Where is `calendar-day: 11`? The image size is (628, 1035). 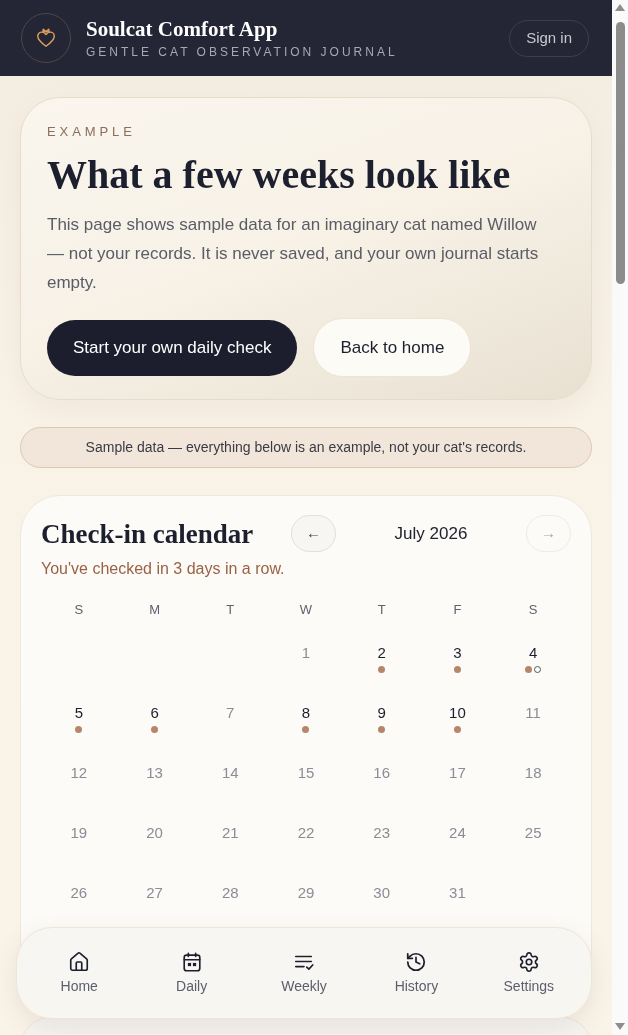 calendar-day: 11 is located at coordinates (533, 713).